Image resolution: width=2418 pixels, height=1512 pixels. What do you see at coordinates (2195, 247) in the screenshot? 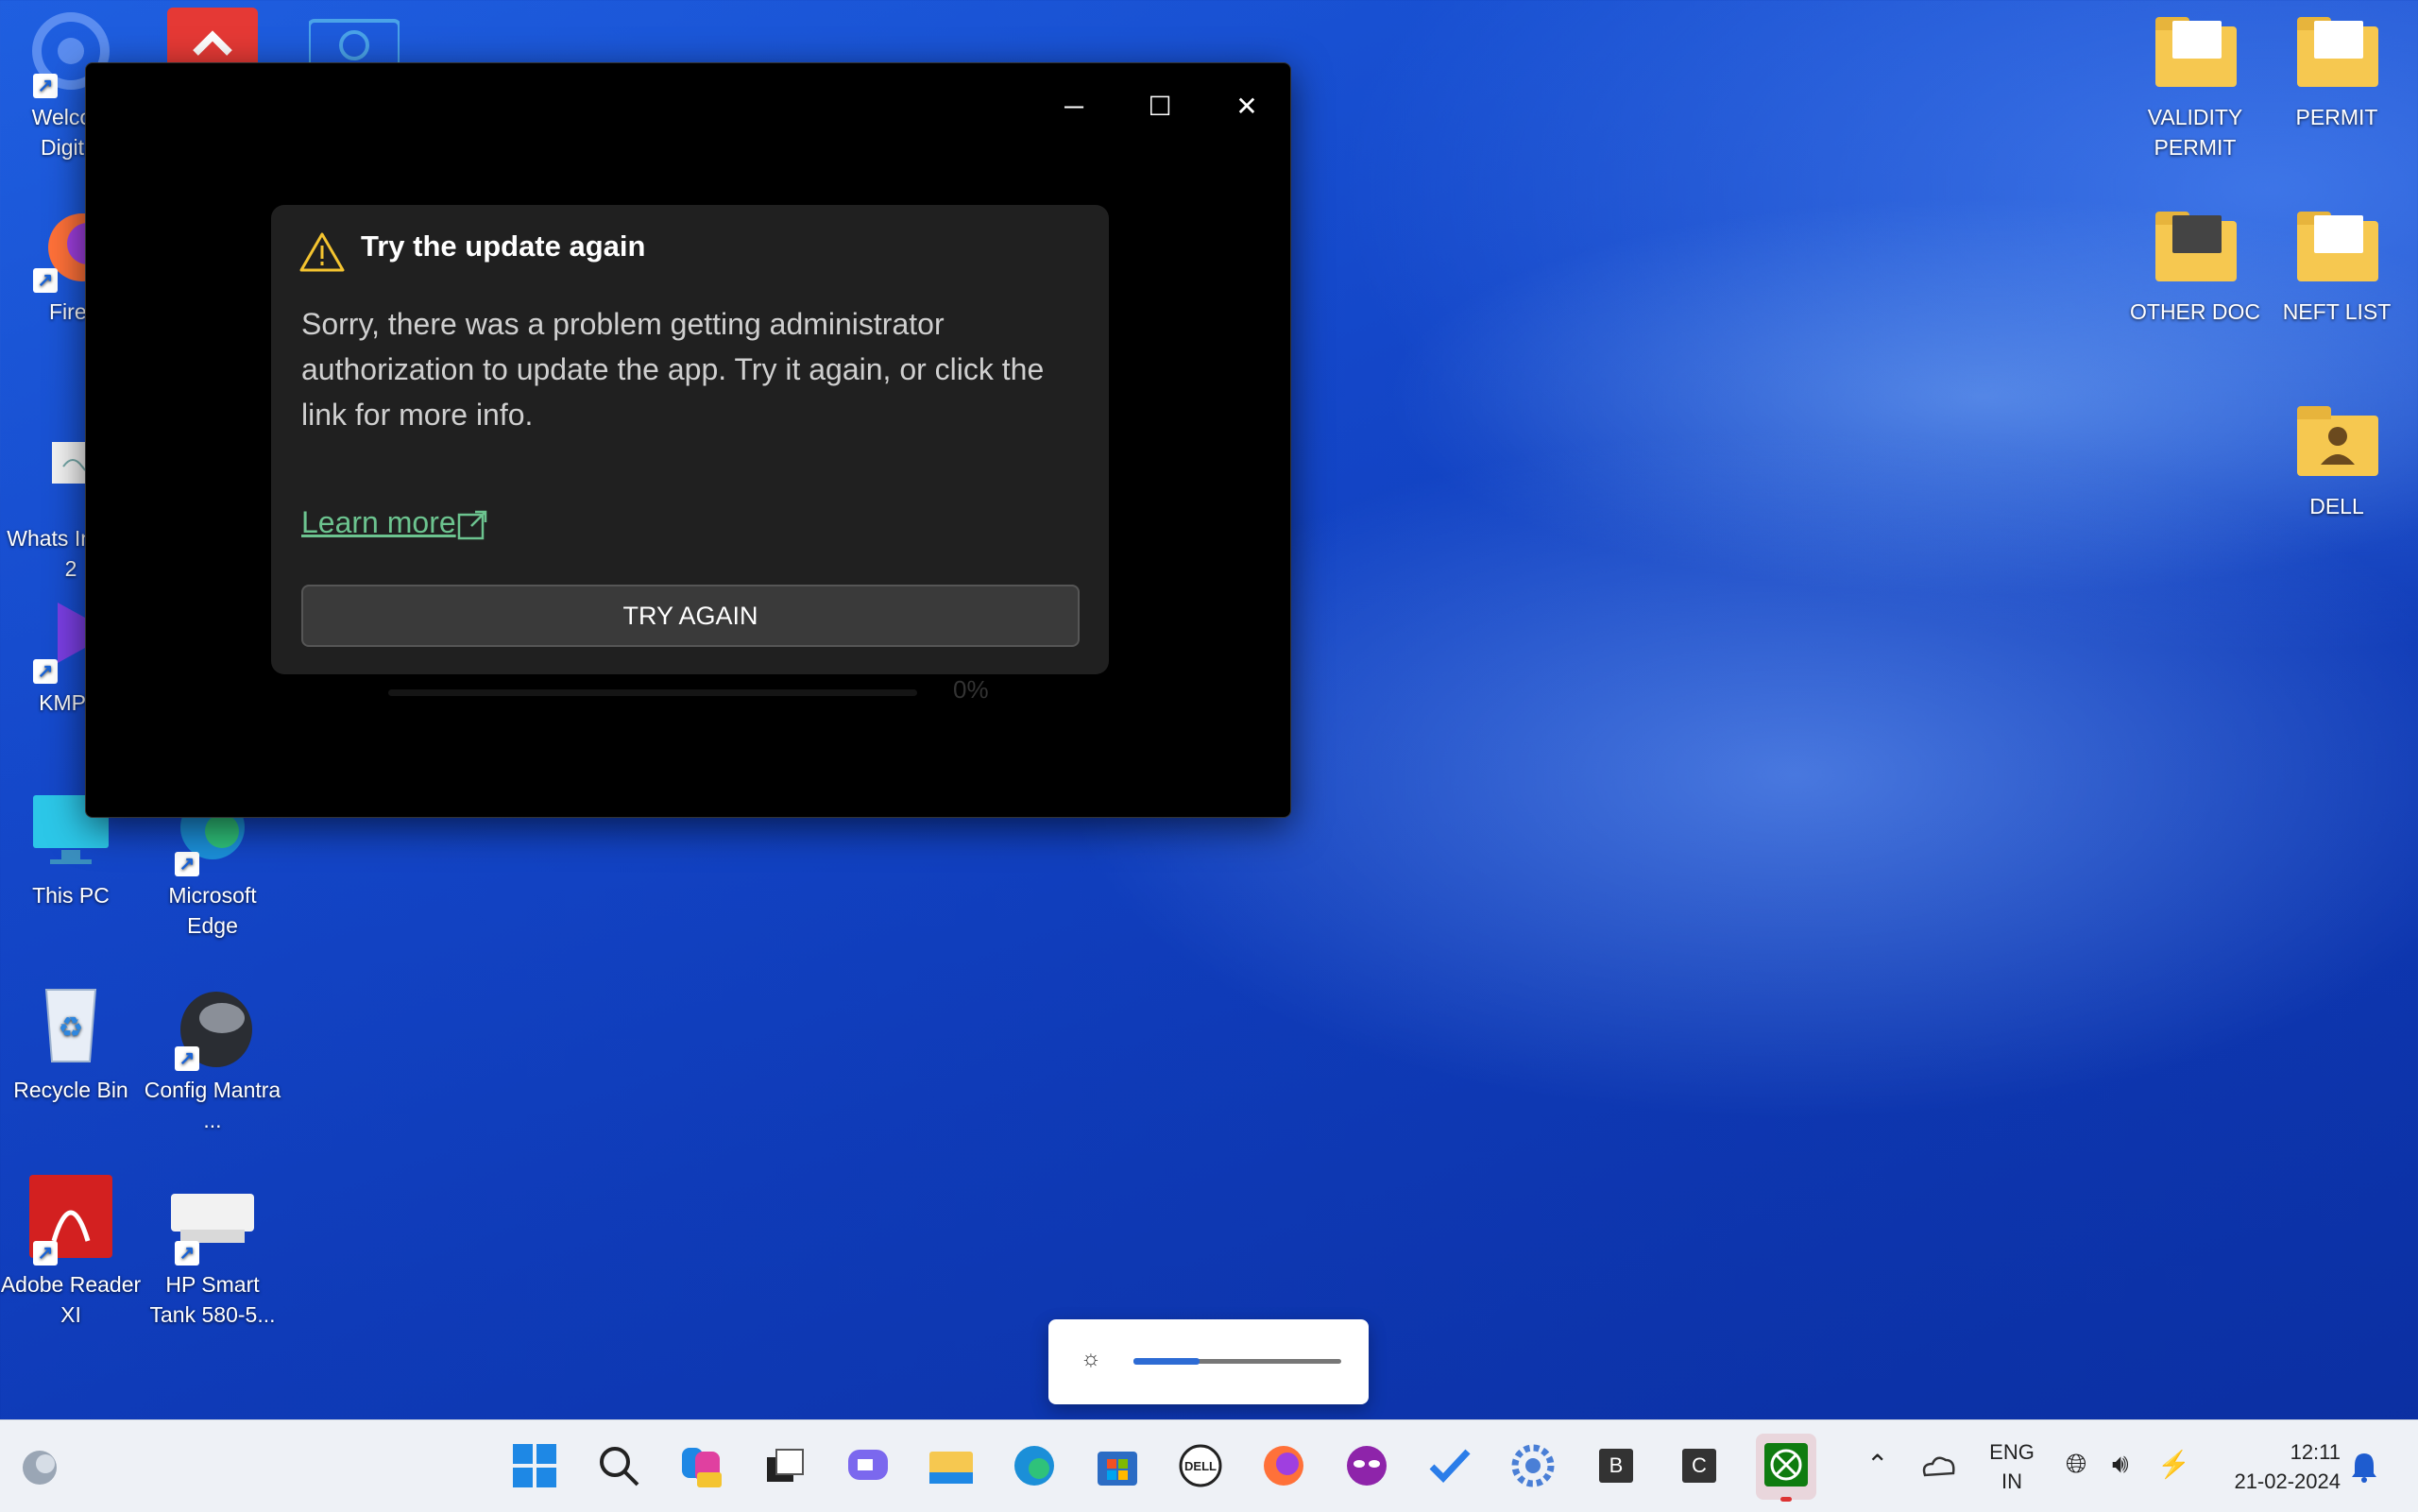
I see `folder-doc-icon` at bounding box center [2195, 247].